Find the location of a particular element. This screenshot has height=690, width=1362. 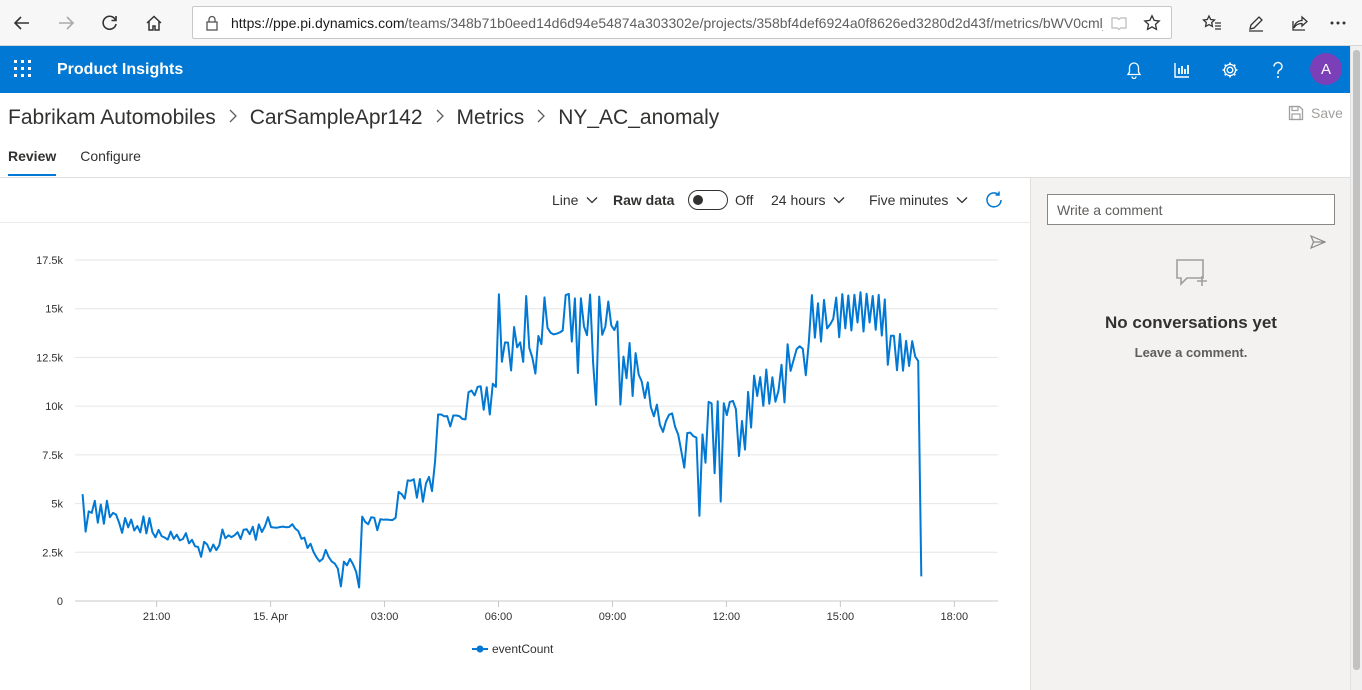

page-scrollbar is located at coordinates (1356, 368).